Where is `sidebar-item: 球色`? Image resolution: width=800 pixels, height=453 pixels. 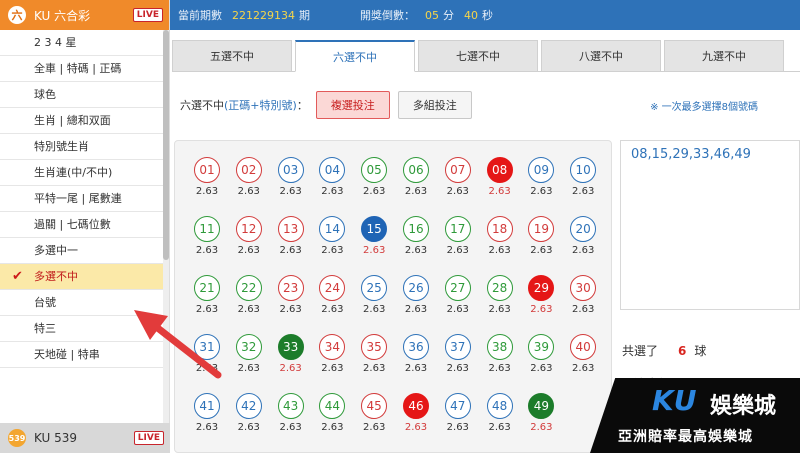 sidebar-item: 球色 is located at coordinates (84, 95).